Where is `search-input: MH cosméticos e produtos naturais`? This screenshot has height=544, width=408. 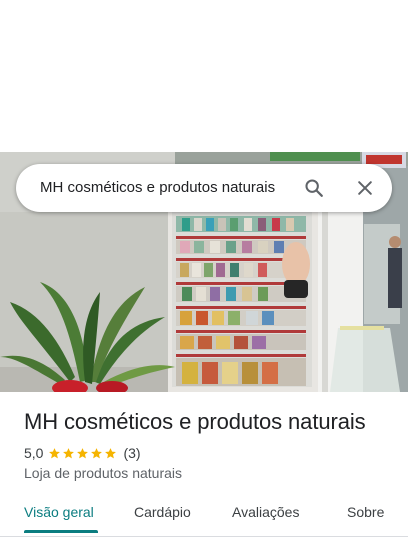 search-input: MH cosméticos e produtos naturais is located at coordinates (157, 188).